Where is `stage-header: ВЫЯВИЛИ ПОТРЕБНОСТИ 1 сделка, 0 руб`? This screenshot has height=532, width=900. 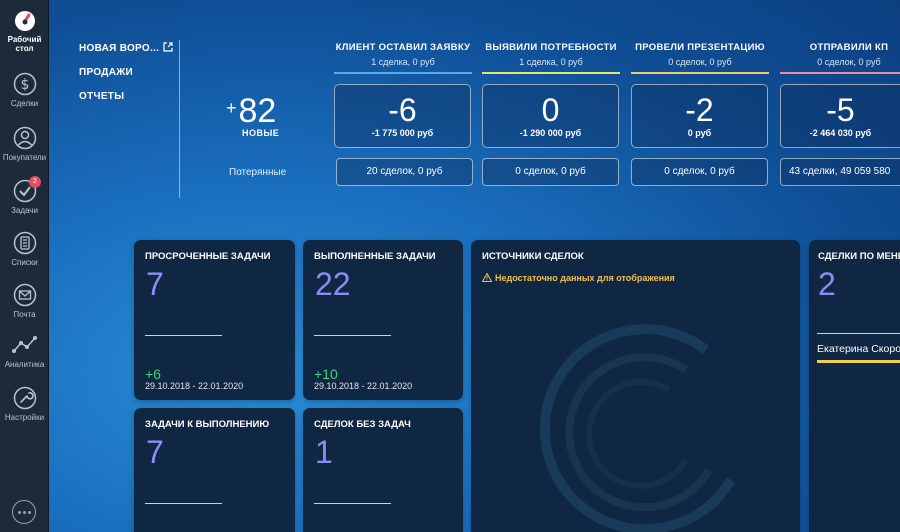 stage-header: ВЫЯВИЛИ ПОТРЕБНОСТИ 1 сделка, 0 руб is located at coordinates (551, 58).